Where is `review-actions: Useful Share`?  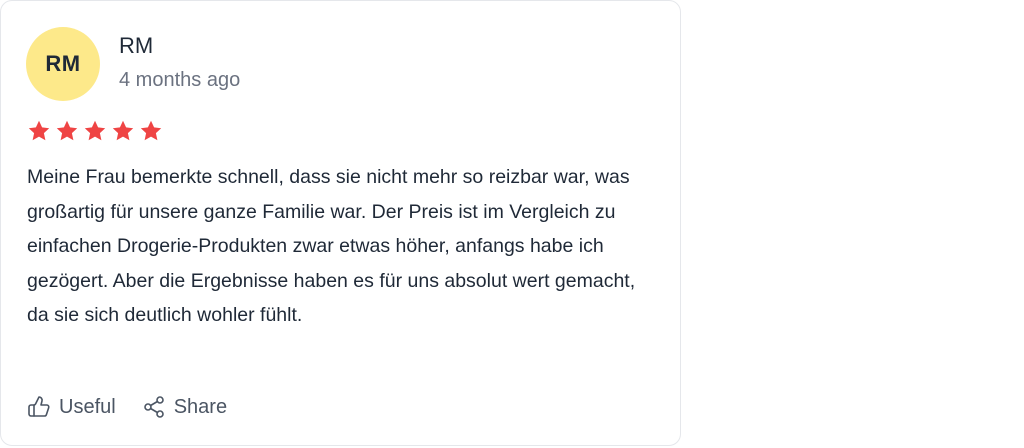 review-actions: Useful Share is located at coordinates (127, 407).